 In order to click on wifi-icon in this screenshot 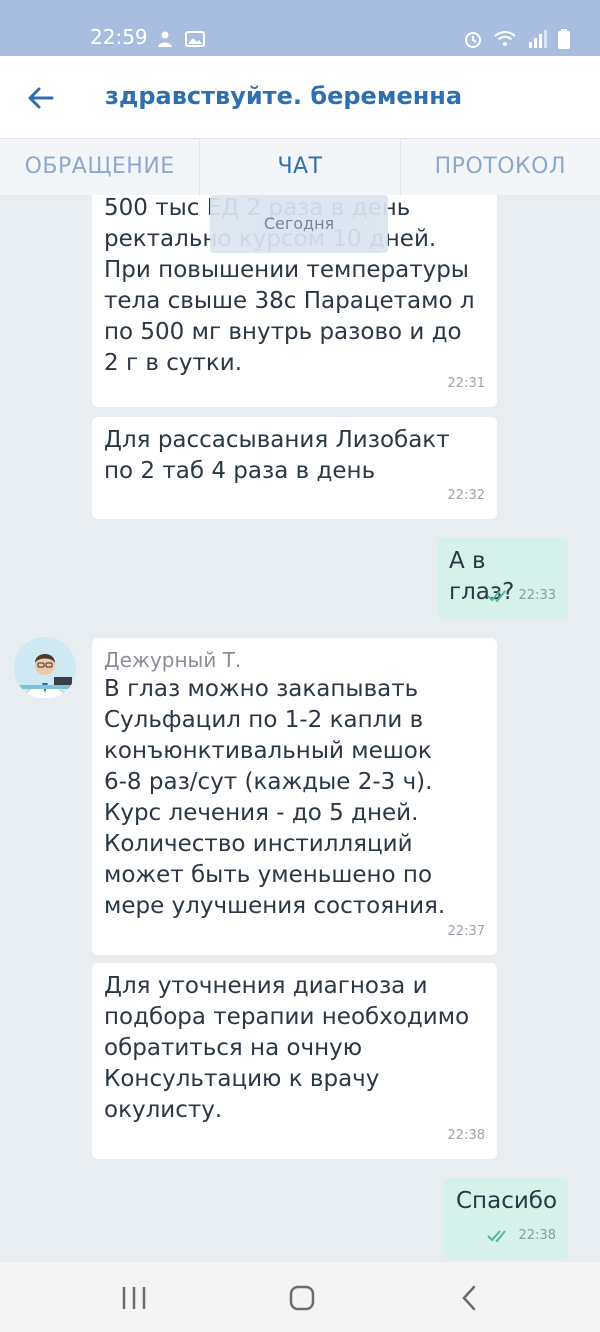, I will do `click(505, 38)`.